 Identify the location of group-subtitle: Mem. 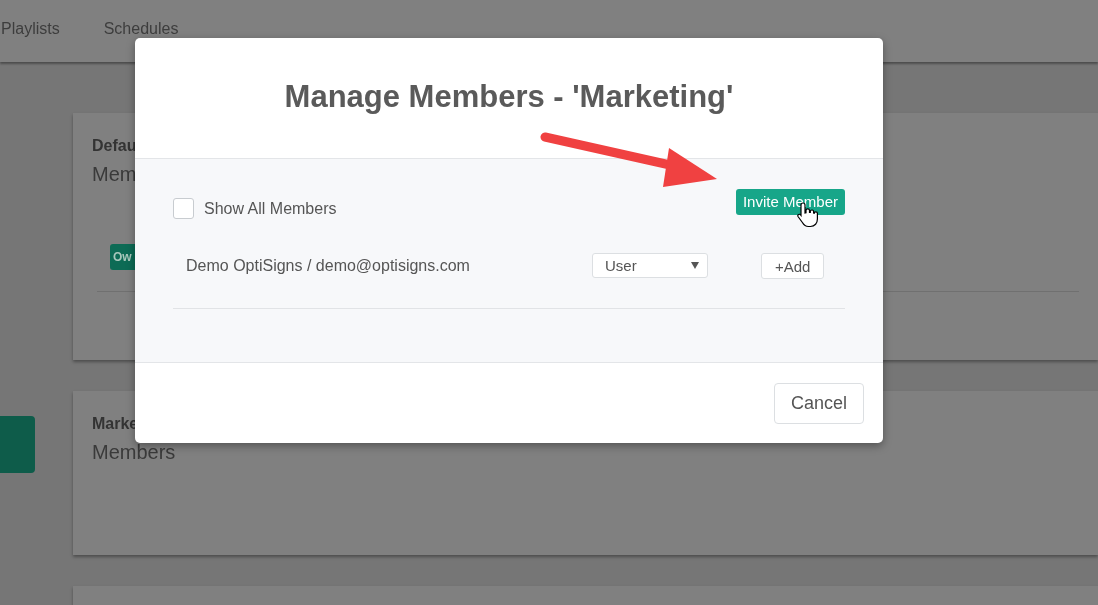
(115, 174).